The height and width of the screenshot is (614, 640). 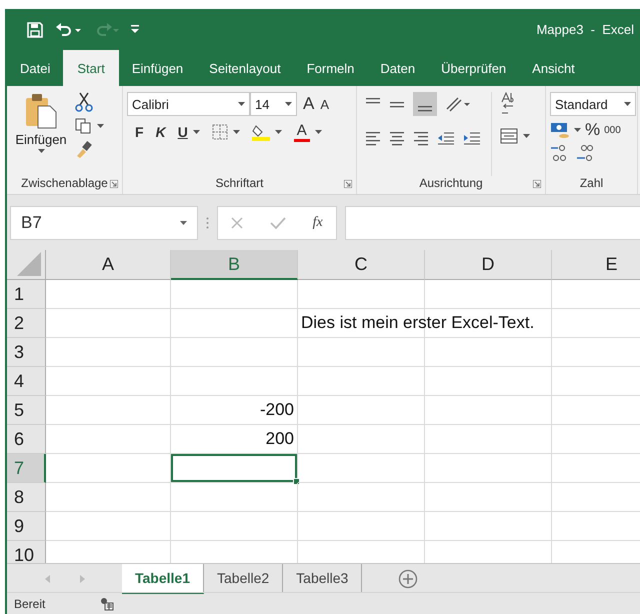 What do you see at coordinates (207, 222) in the screenshot?
I see `grip-icon` at bounding box center [207, 222].